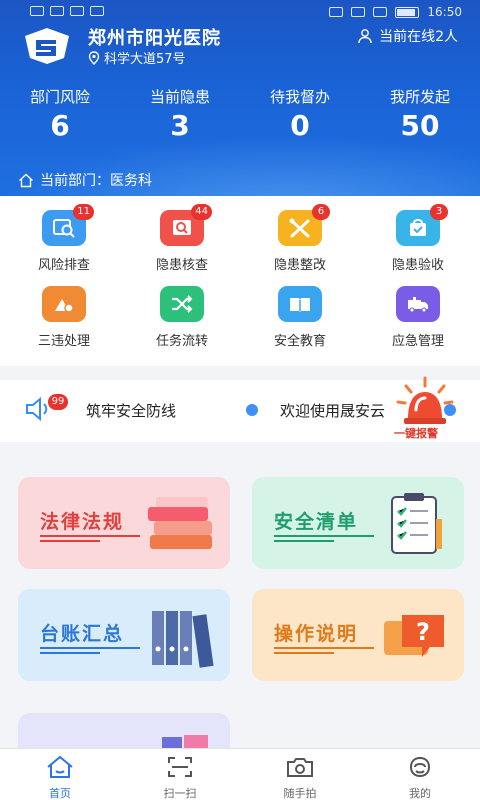 The image size is (480, 800). I want to click on stats-row: 部门风险 6 当前隐患 3 待我督办 0 我所发起 50, so click(240, 114).